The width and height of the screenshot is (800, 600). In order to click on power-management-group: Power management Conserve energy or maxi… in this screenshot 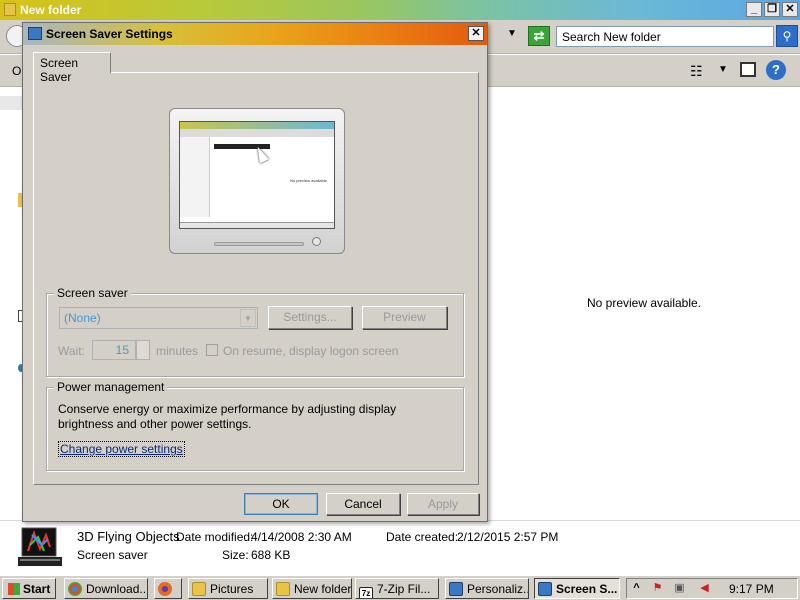, I will do `click(255, 425)`.